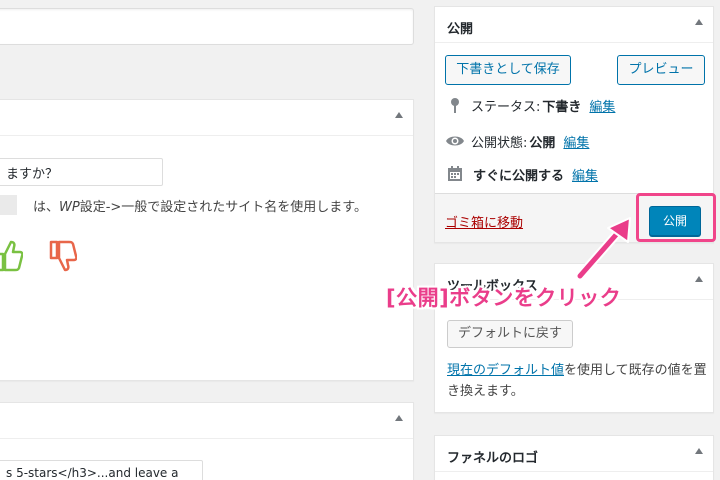  What do you see at coordinates (542, 143) in the screenshot?
I see `visibility-value: 公開` at bounding box center [542, 143].